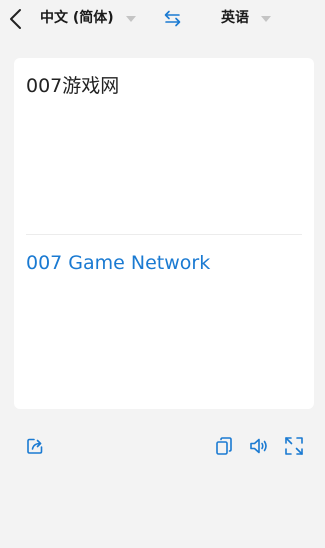 The width and height of the screenshot is (325, 548). Describe the element at coordinates (72, 86) in the screenshot. I see `source-text: 007游戏网` at that location.